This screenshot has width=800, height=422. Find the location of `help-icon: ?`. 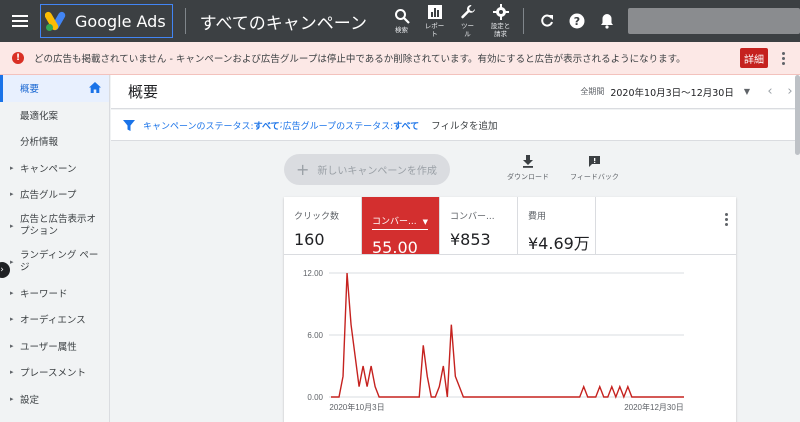

help-icon: ? is located at coordinates (577, 21).